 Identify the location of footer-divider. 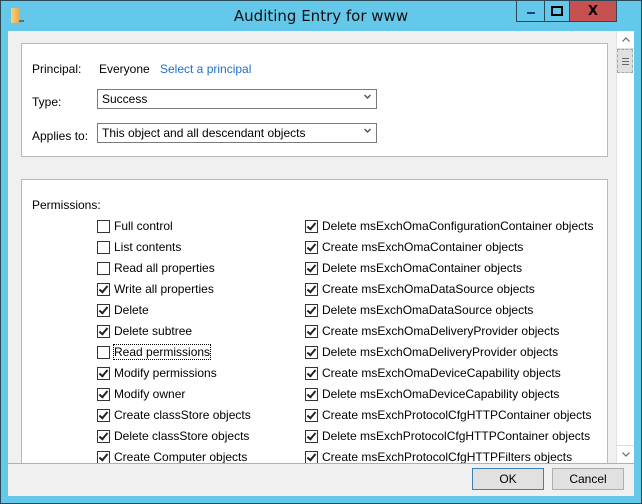
(321, 463).